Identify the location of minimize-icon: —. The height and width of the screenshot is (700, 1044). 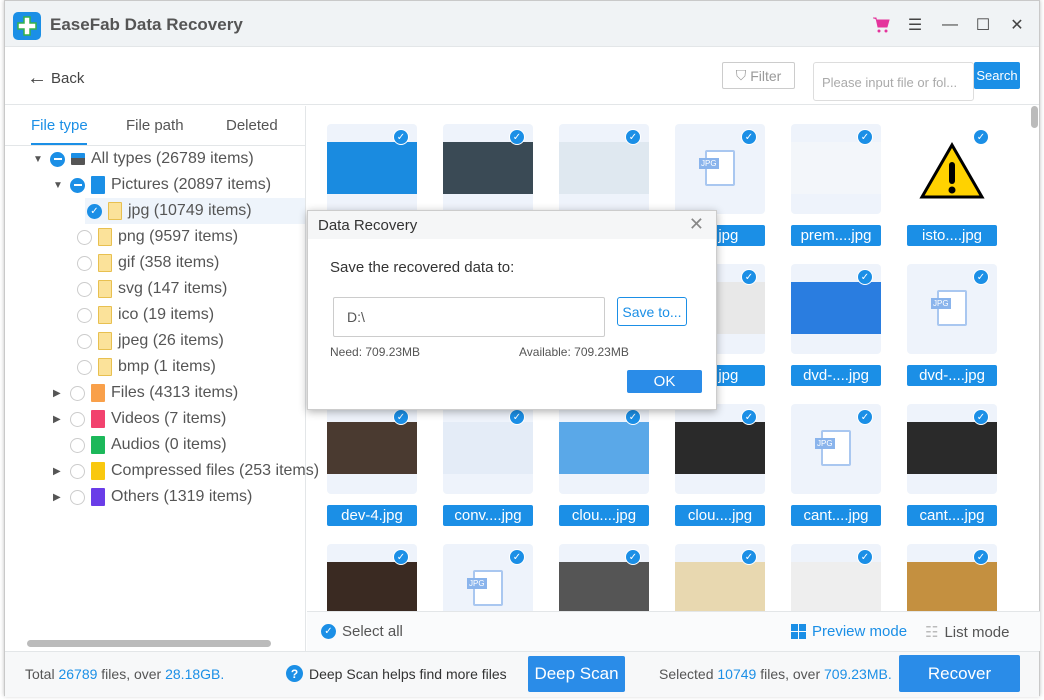
(950, 25).